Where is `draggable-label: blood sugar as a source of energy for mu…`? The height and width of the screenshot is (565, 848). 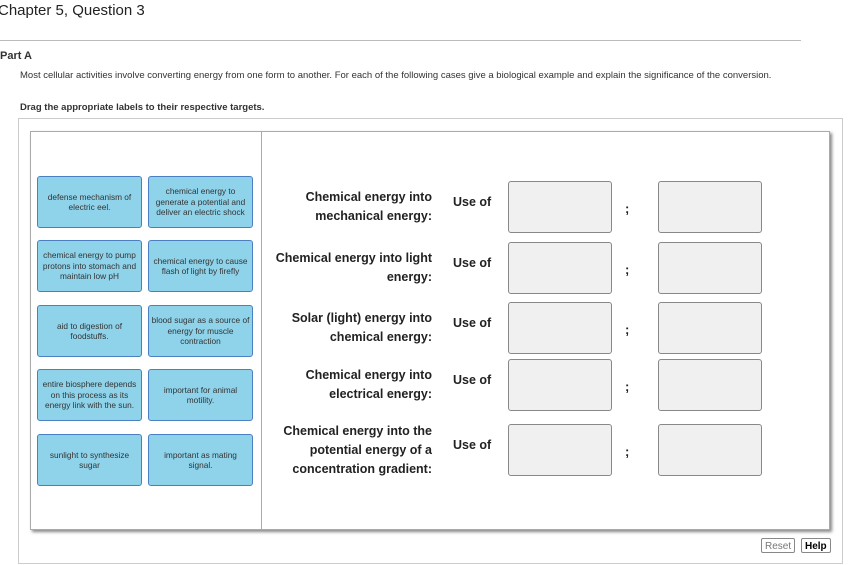
draggable-label: blood sugar as a source of energy for mu… is located at coordinates (200, 331).